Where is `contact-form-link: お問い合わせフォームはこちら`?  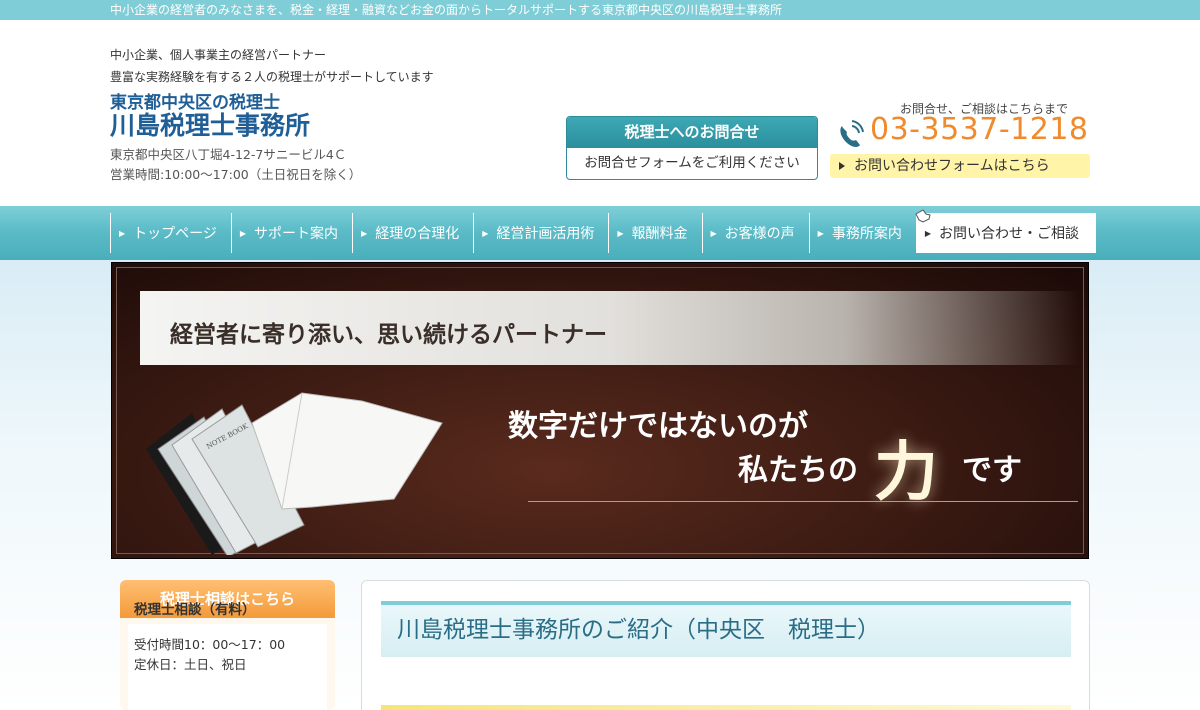
contact-form-link: お問い合わせフォームはこちら is located at coordinates (960, 166).